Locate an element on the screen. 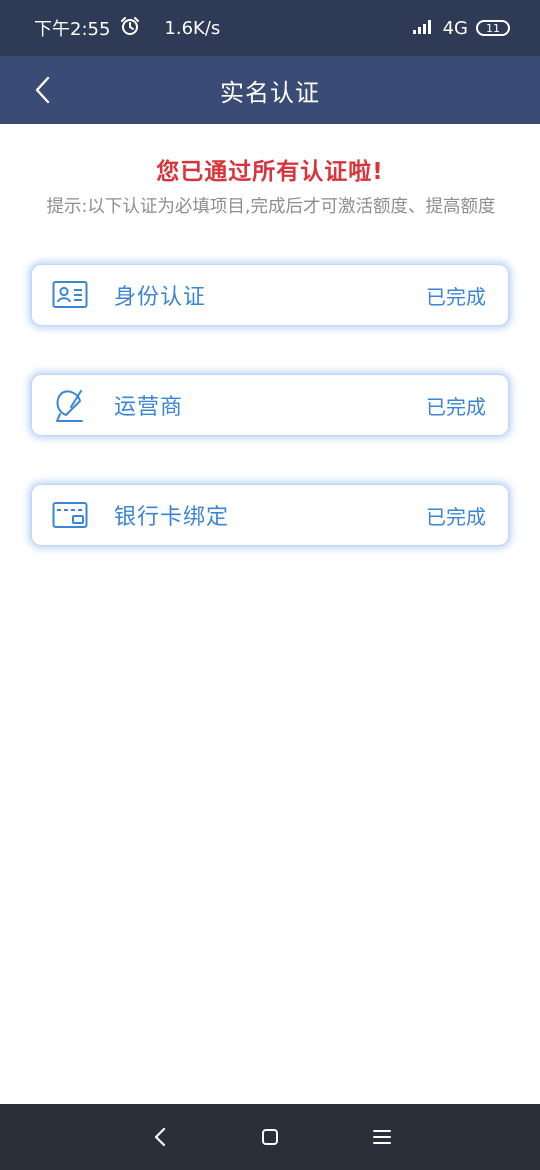 This screenshot has width=540, height=1170. network-type: 4G is located at coordinates (455, 28).